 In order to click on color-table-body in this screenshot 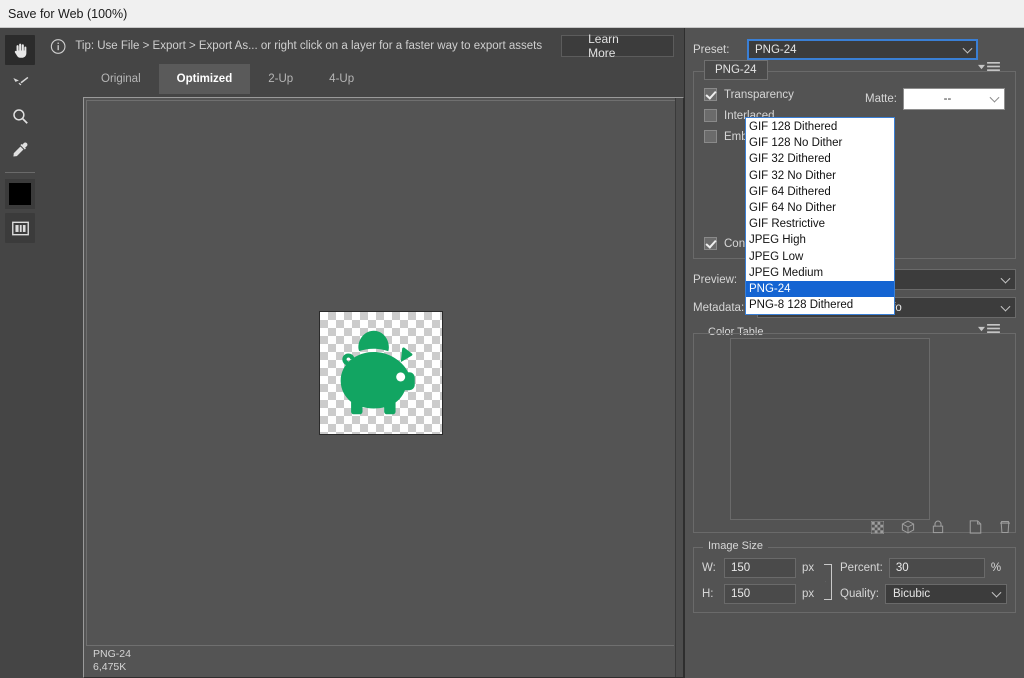, I will do `click(854, 433)`.